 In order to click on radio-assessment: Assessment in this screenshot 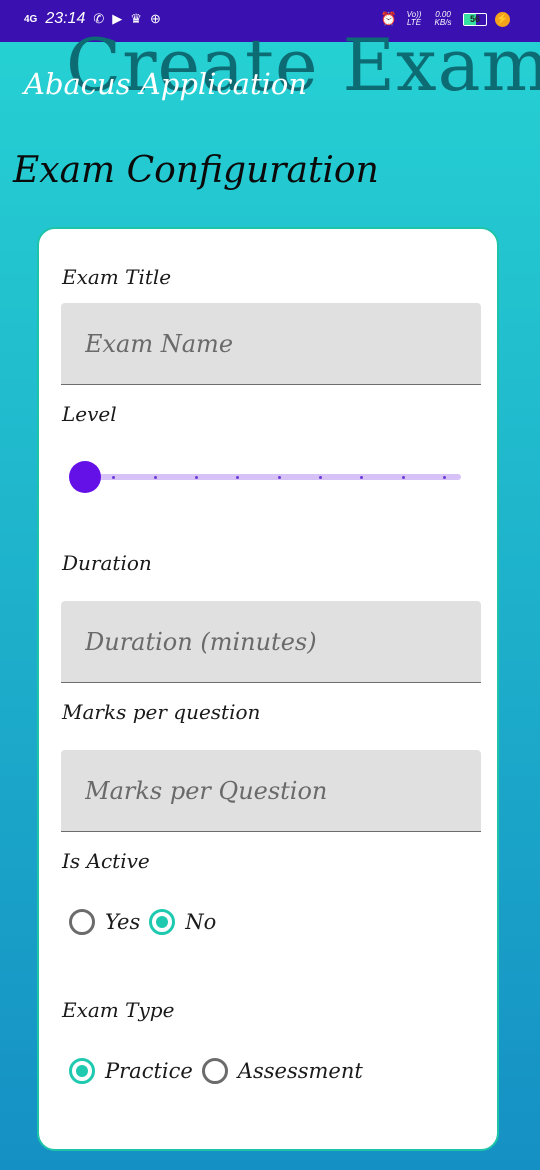, I will do `click(282, 1071)`.